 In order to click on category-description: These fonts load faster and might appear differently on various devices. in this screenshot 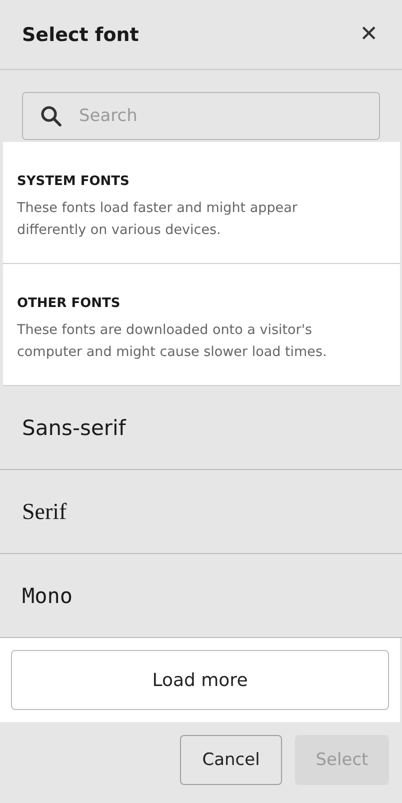, I will do `click(157, 219)`.